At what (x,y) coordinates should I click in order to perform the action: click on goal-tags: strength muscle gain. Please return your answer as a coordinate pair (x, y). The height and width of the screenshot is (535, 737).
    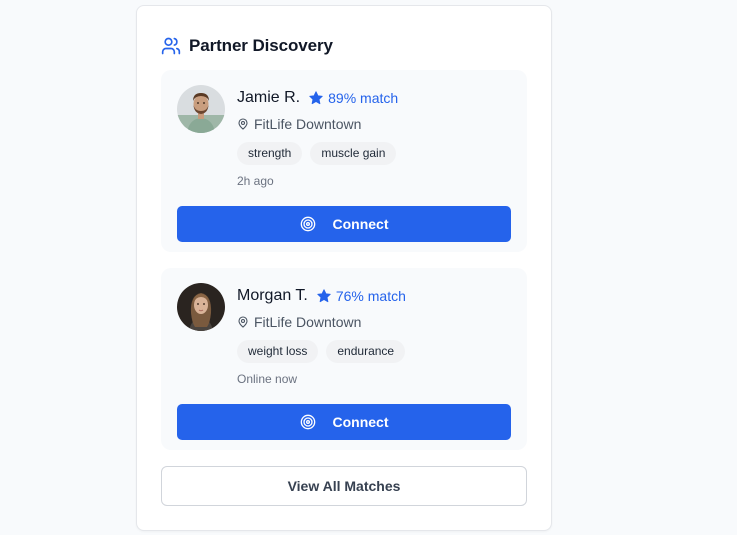
    Looking at the image, I should click on (376, 153).